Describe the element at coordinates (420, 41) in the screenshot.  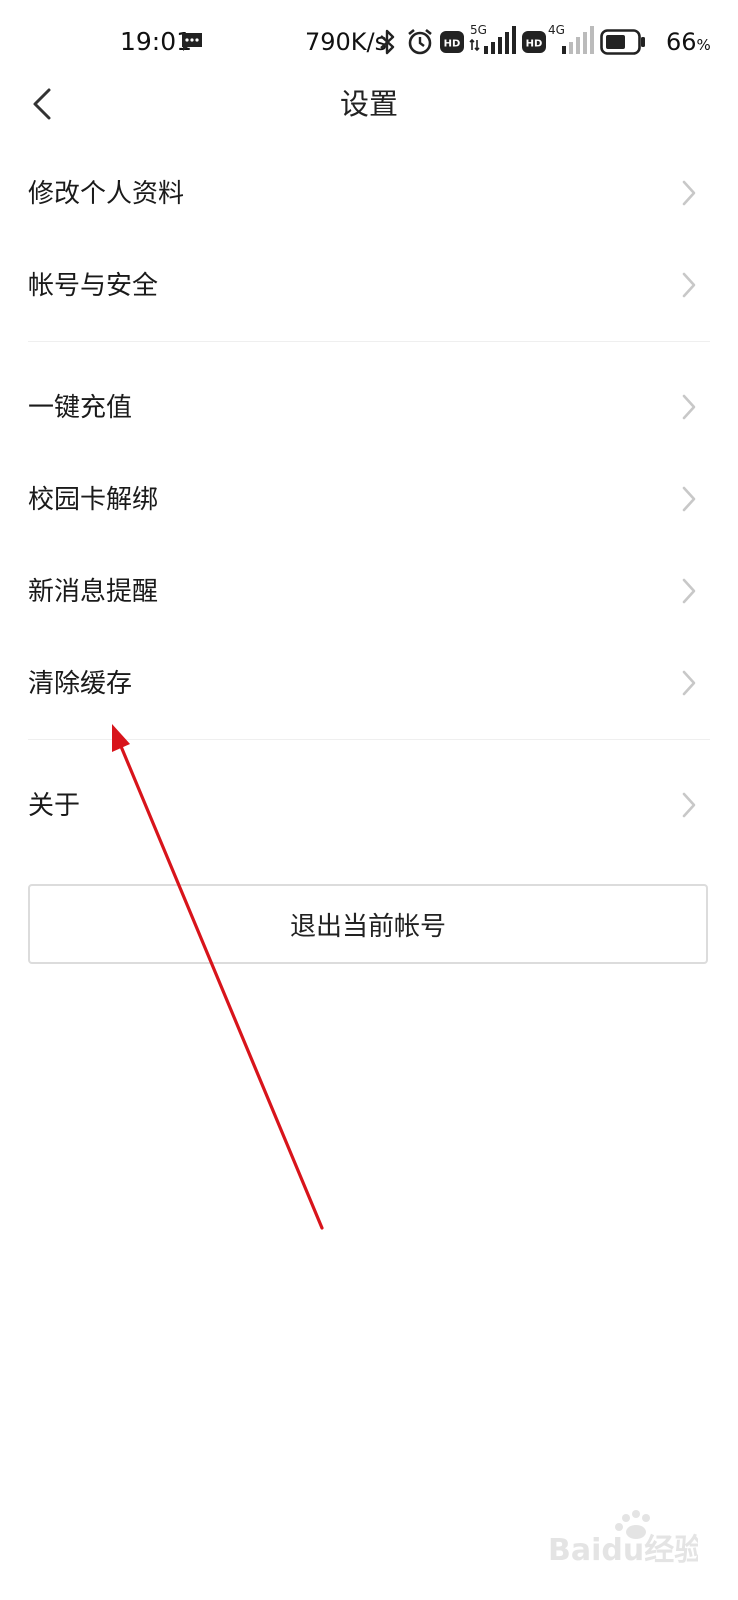
I see `alarm-icon` at that location.